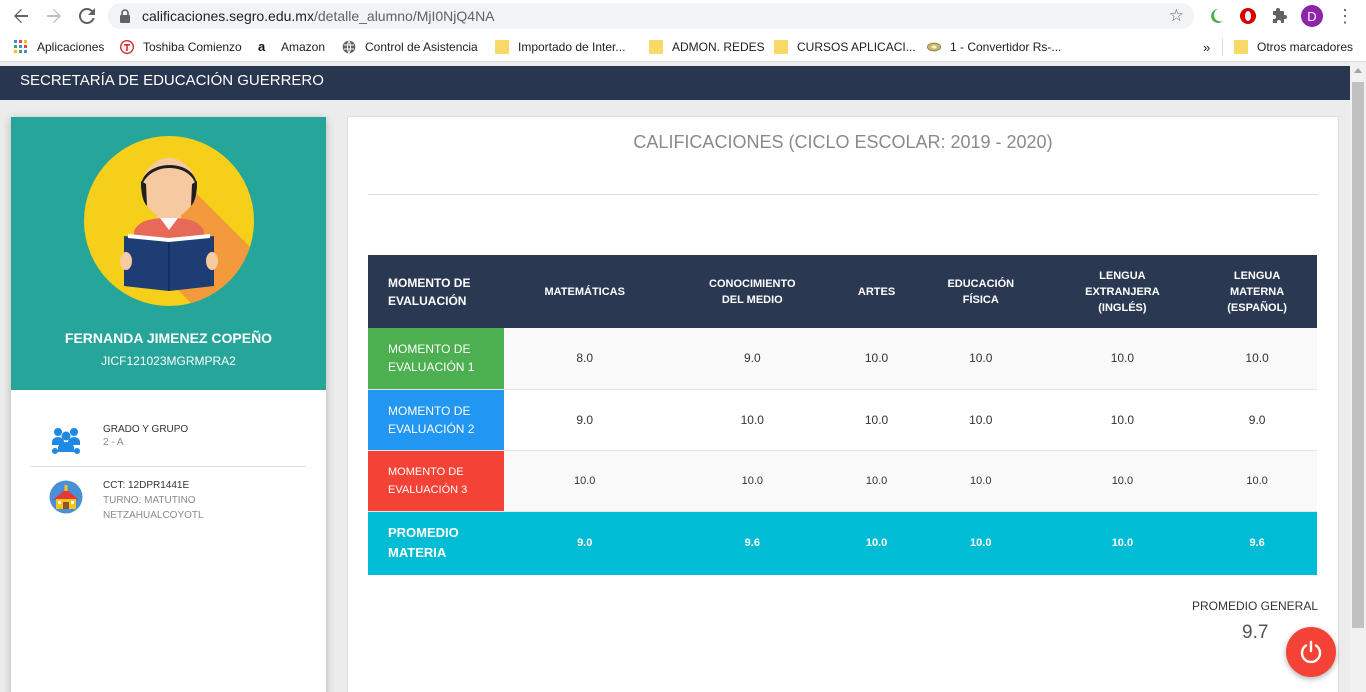 The width and height of the screenshot is (1366, 692). Describe the element at coordinates (675, 83) in the screenshot. I see `site-header: SECRETARÍA DE EDUCACIÓN GUERRERO` at that location.